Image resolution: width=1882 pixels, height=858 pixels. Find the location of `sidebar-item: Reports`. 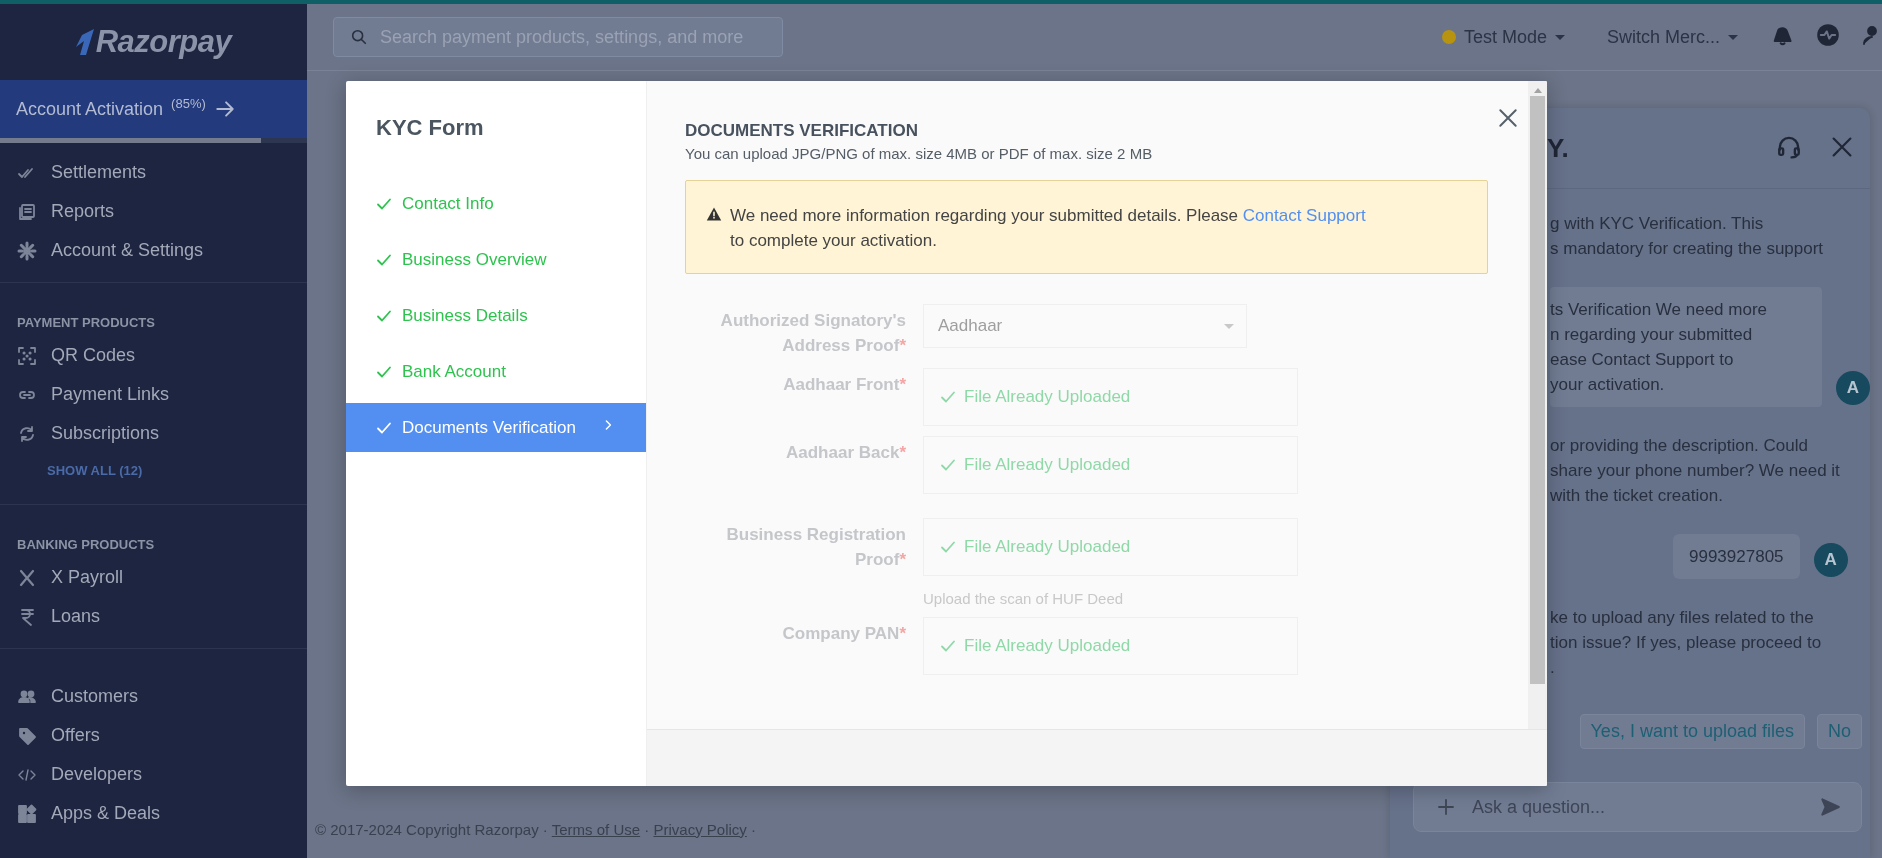

sidebar-item: Reports is located at coordinates (153, 211).